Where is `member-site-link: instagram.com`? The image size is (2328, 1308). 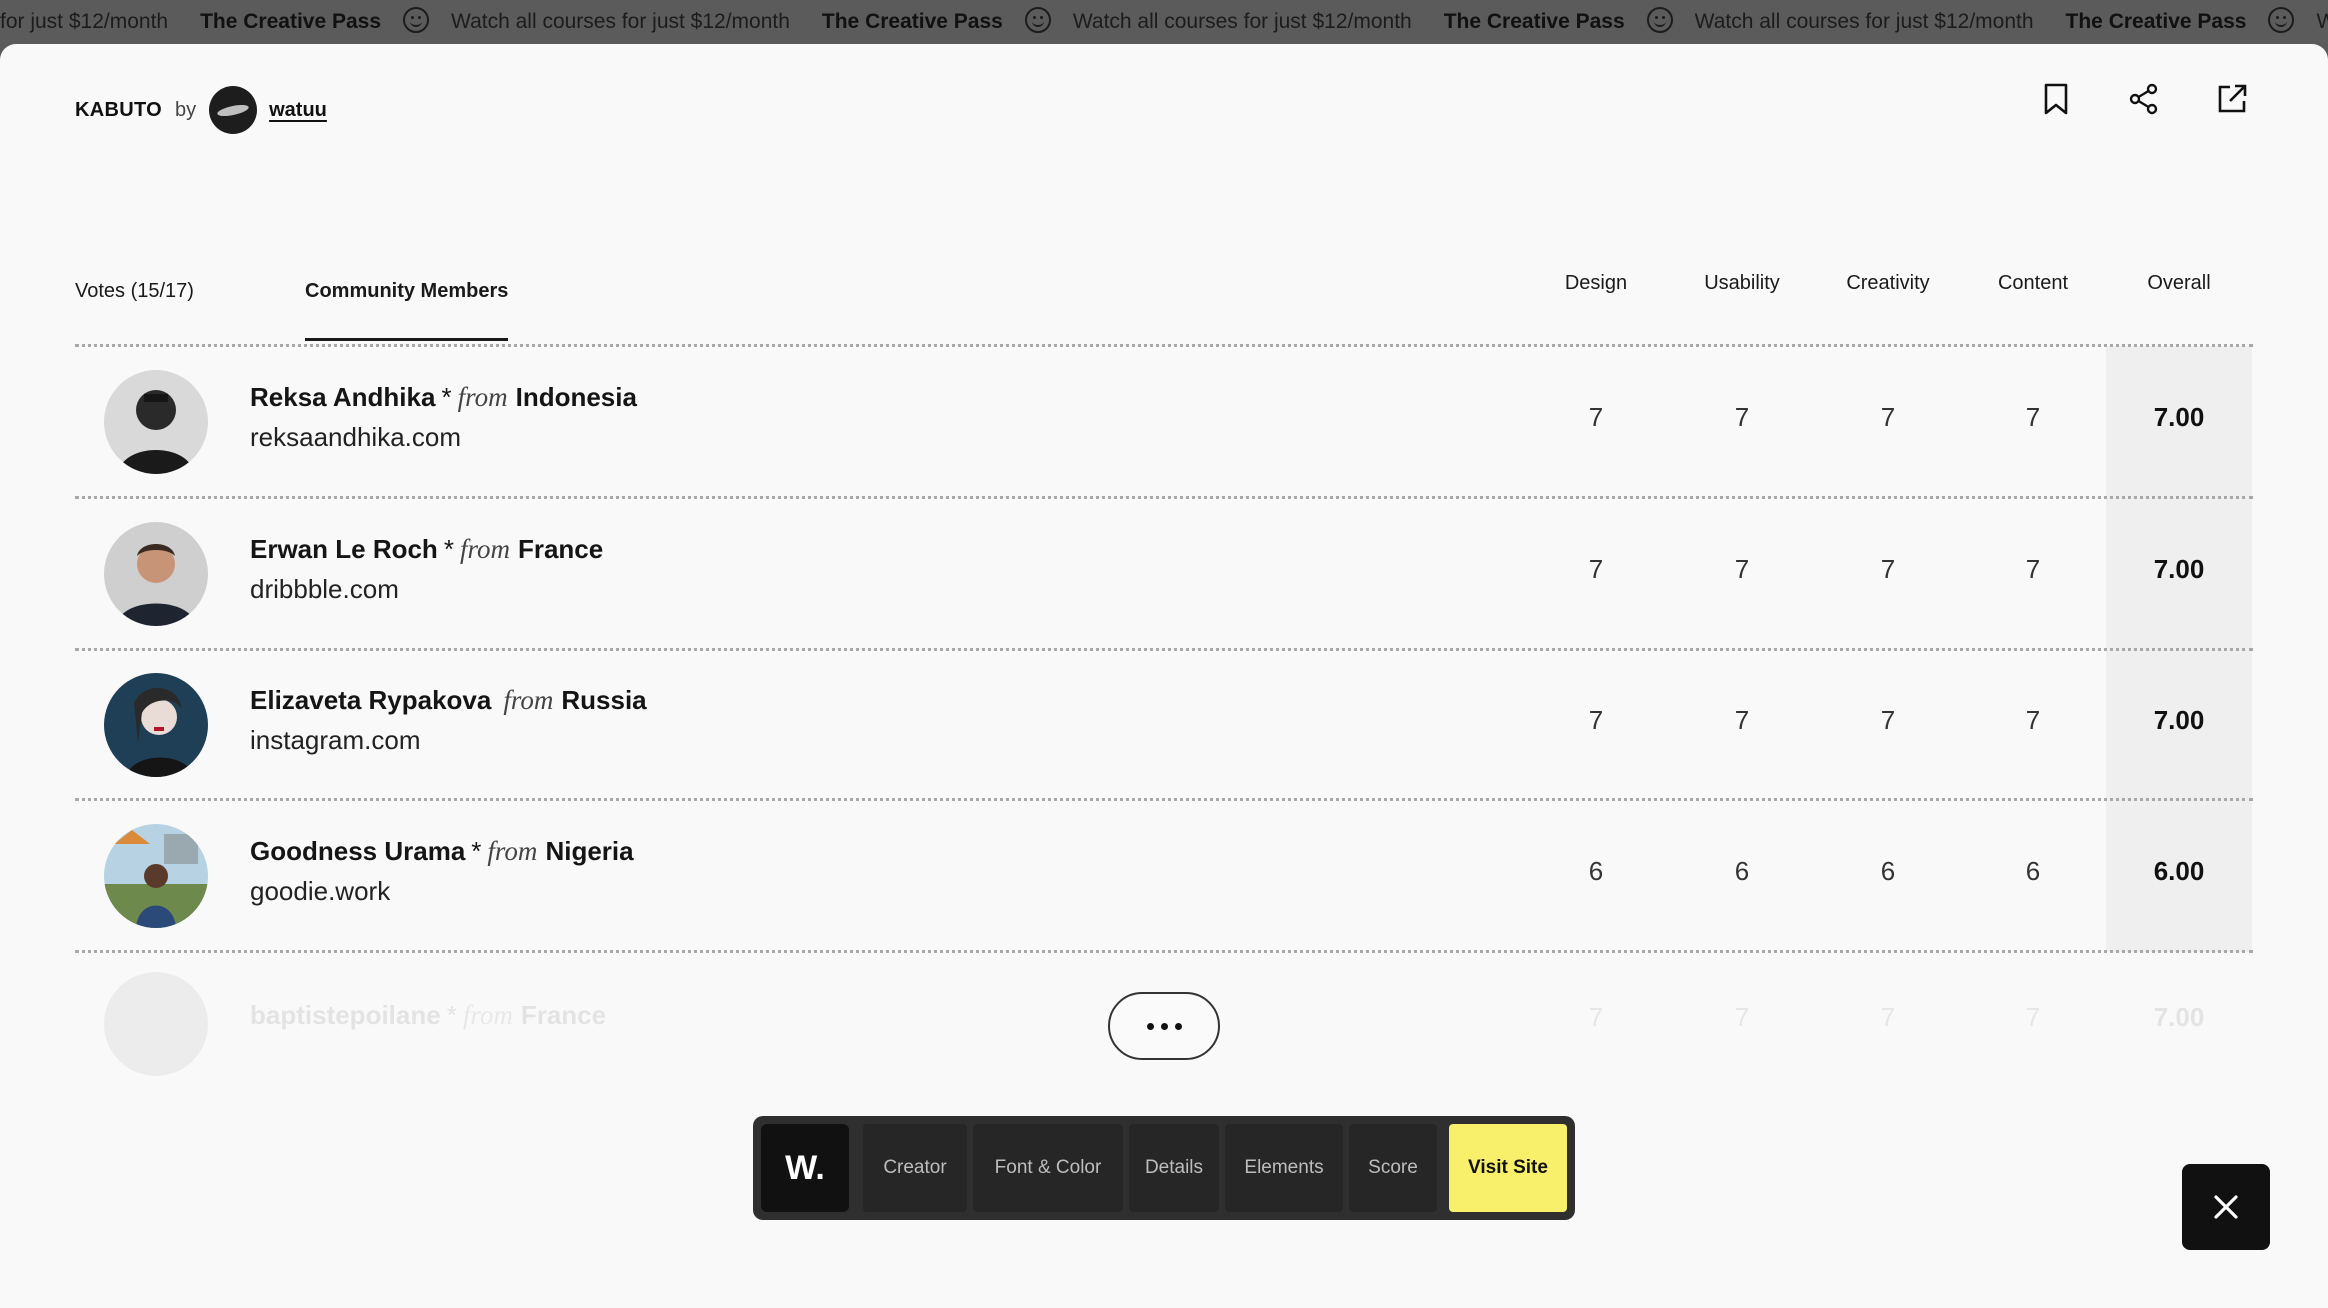 member-site-link: instagram.com is located at coordinates (335, 740).